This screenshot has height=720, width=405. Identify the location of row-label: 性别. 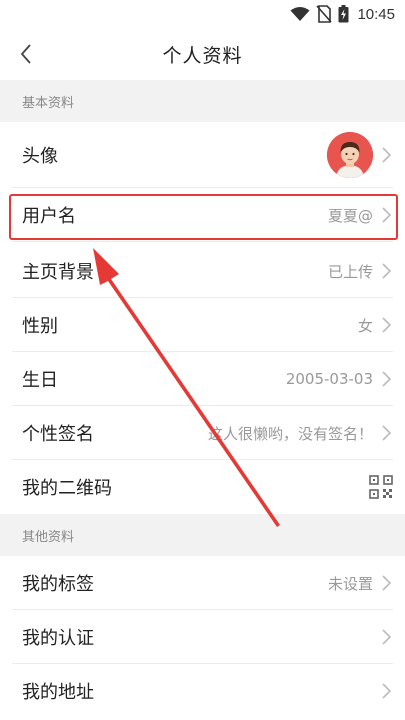
(40, 326).